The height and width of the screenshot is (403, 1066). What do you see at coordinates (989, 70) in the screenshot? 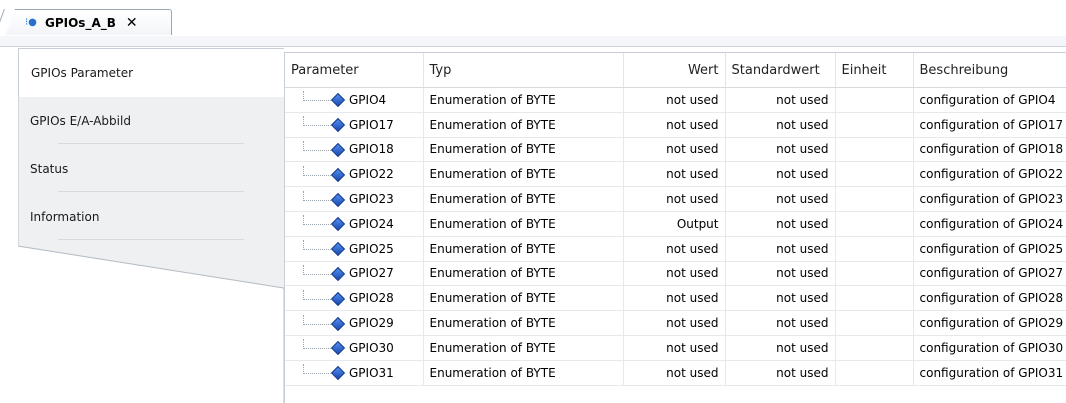
I see `column-header-beschreibung: Beschreibung` at bounding box center [989, 70].